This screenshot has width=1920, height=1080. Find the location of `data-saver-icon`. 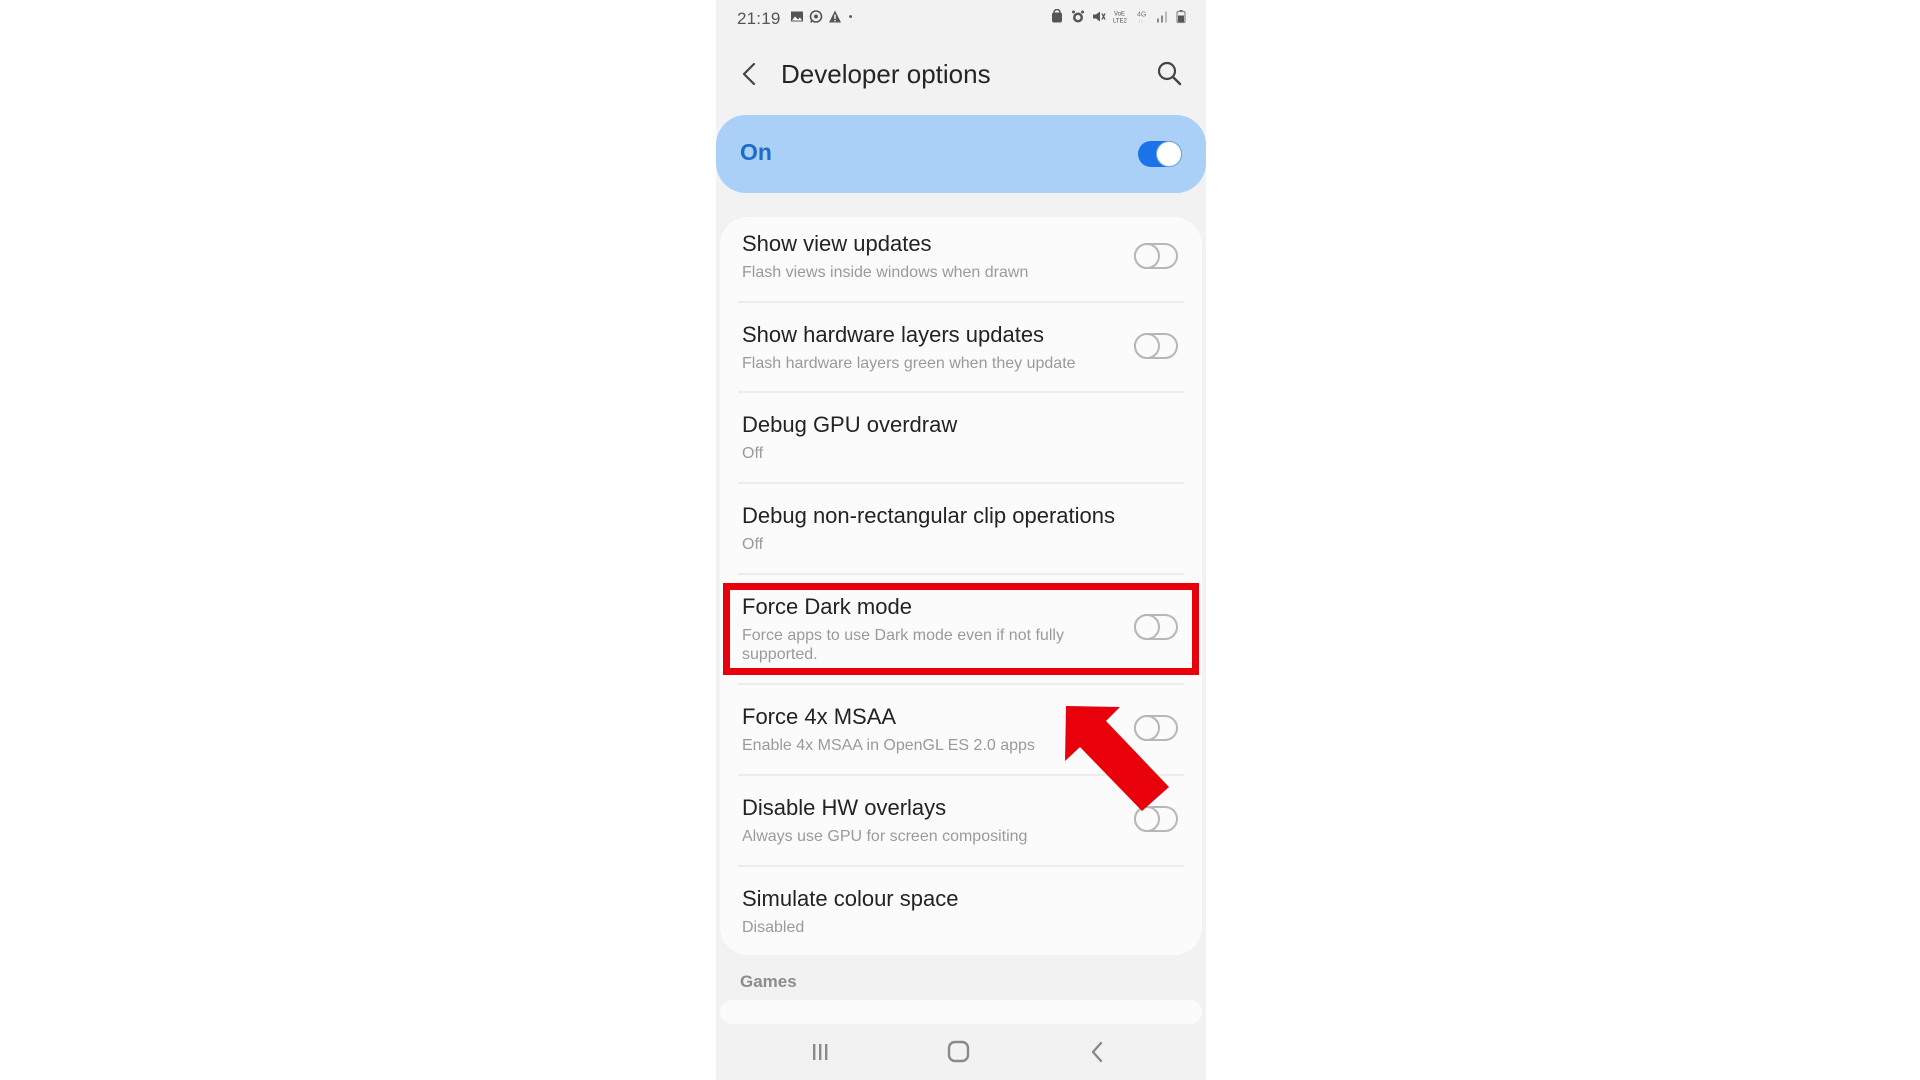

data-saver-icon is located at coordinates (1057, 16).